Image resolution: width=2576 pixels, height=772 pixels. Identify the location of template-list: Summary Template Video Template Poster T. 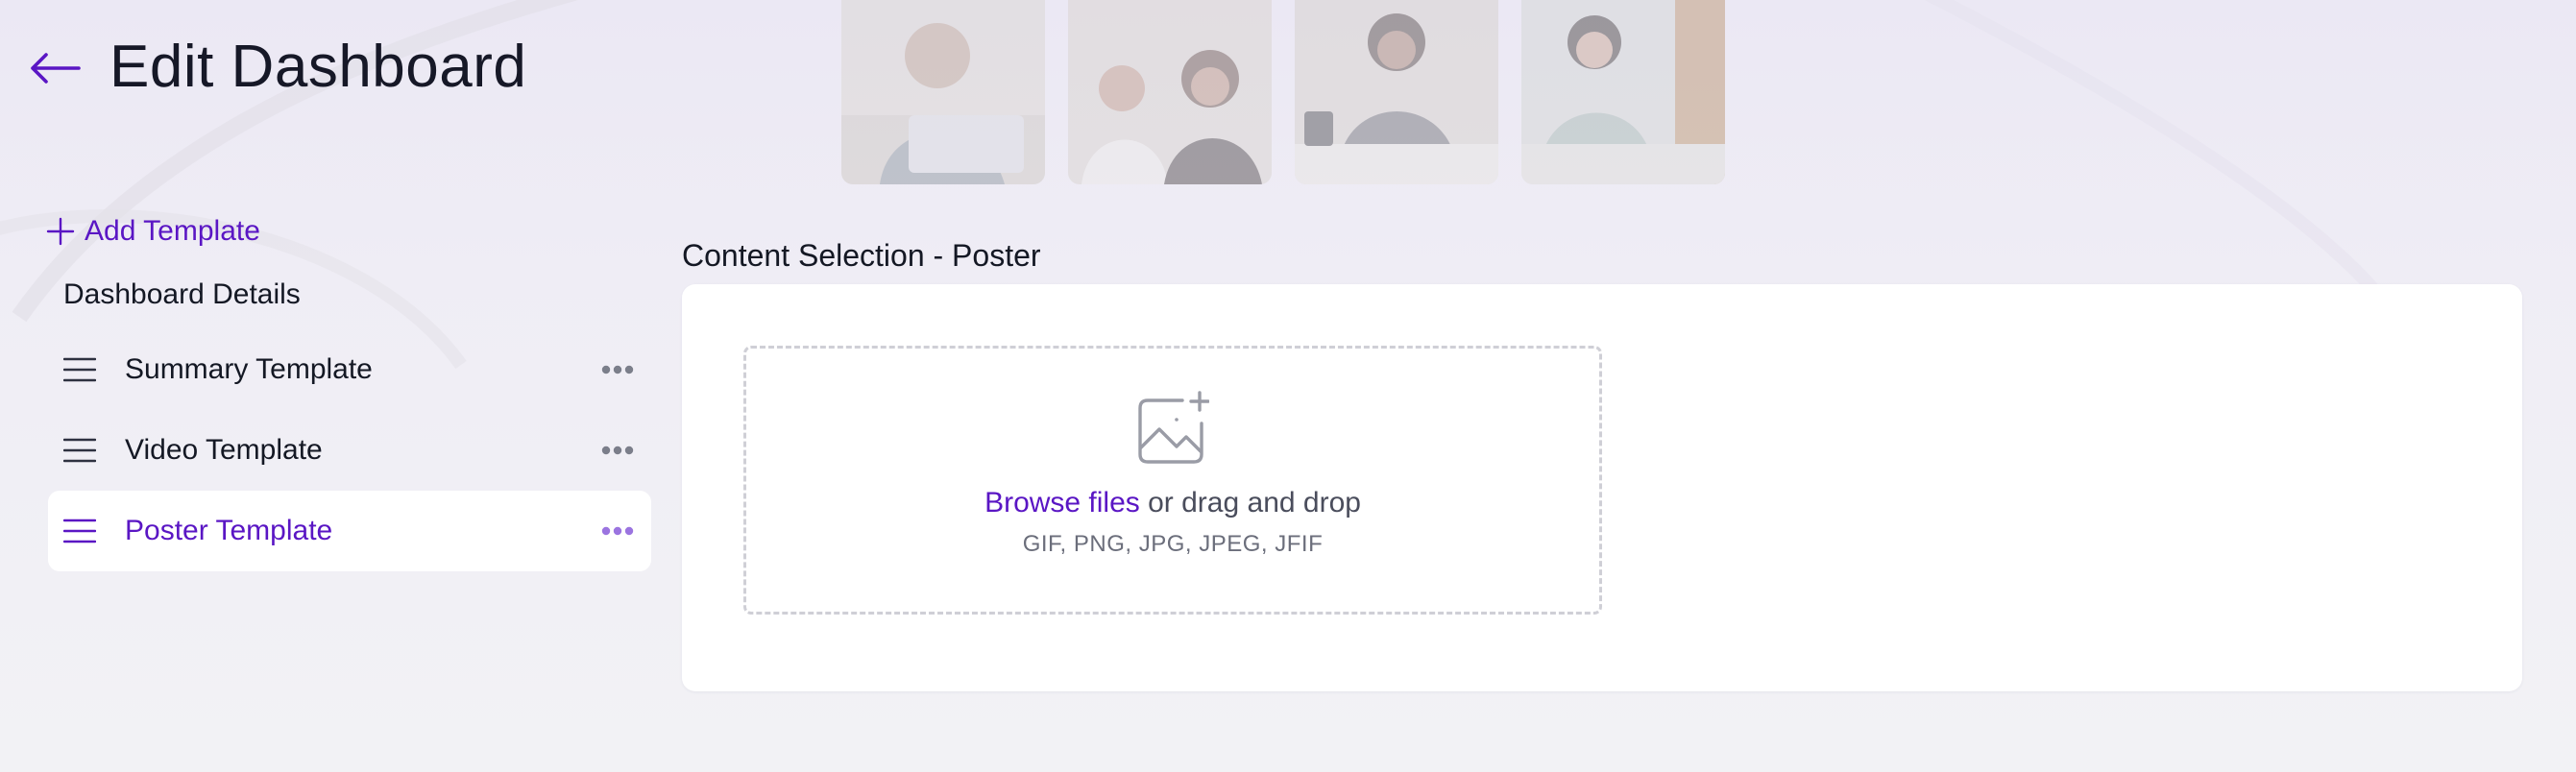
(350, 450).